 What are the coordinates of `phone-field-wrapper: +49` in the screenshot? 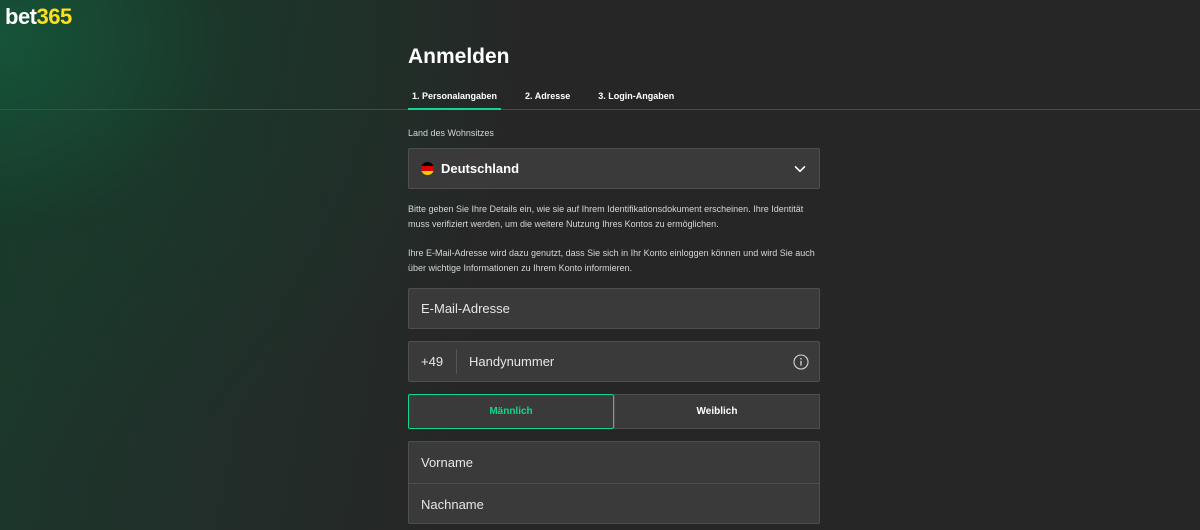 It's located at (614, 361).